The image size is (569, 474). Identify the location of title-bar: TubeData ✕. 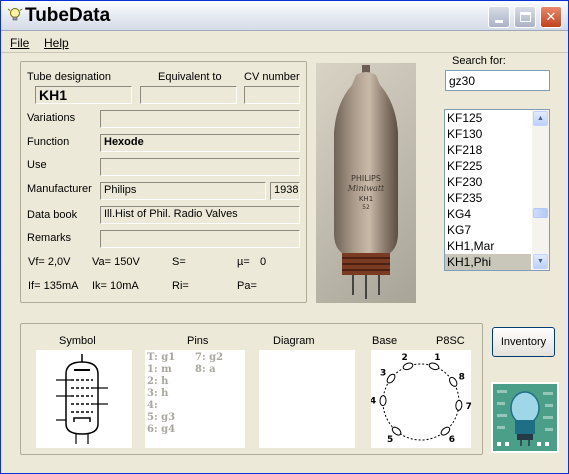
(284, 16).